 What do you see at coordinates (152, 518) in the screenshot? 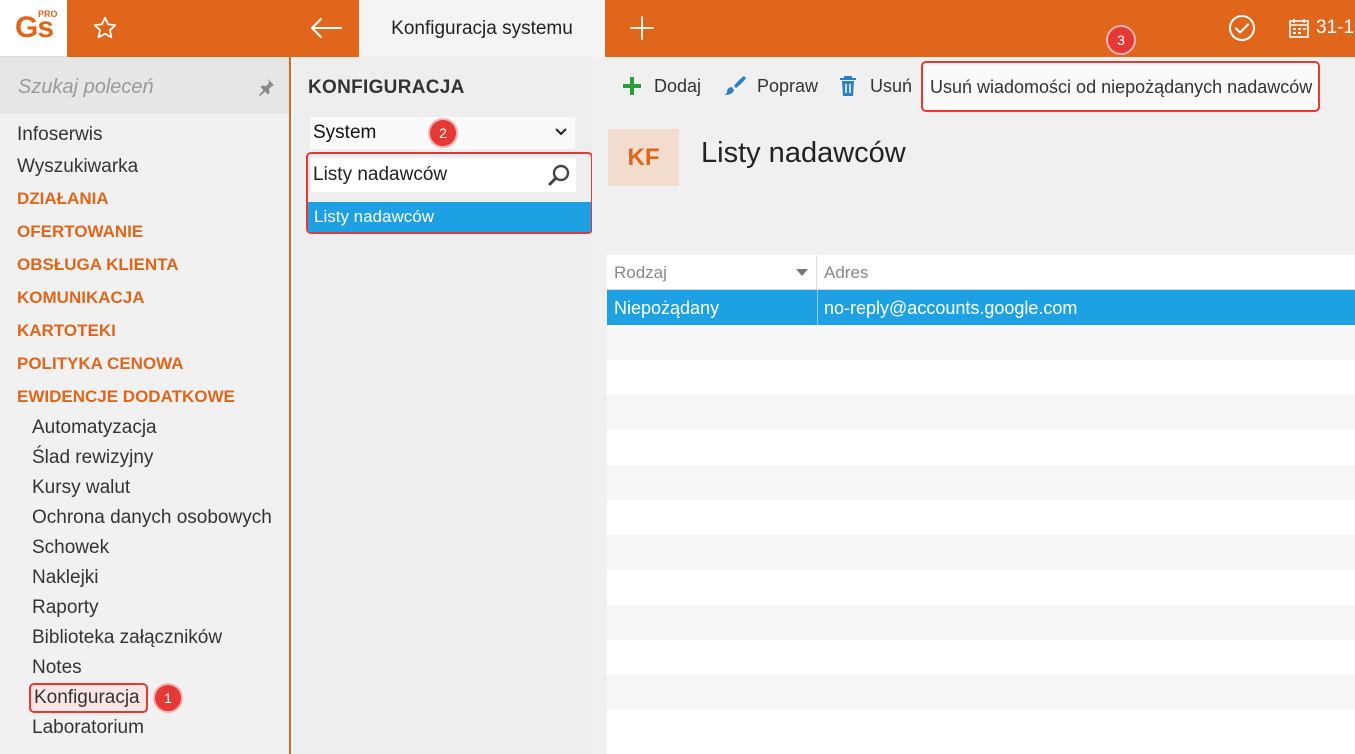
I see `sidebar-item-ochrona-danych: Ochrona danych osobowych` at bounding box center [152, 518].